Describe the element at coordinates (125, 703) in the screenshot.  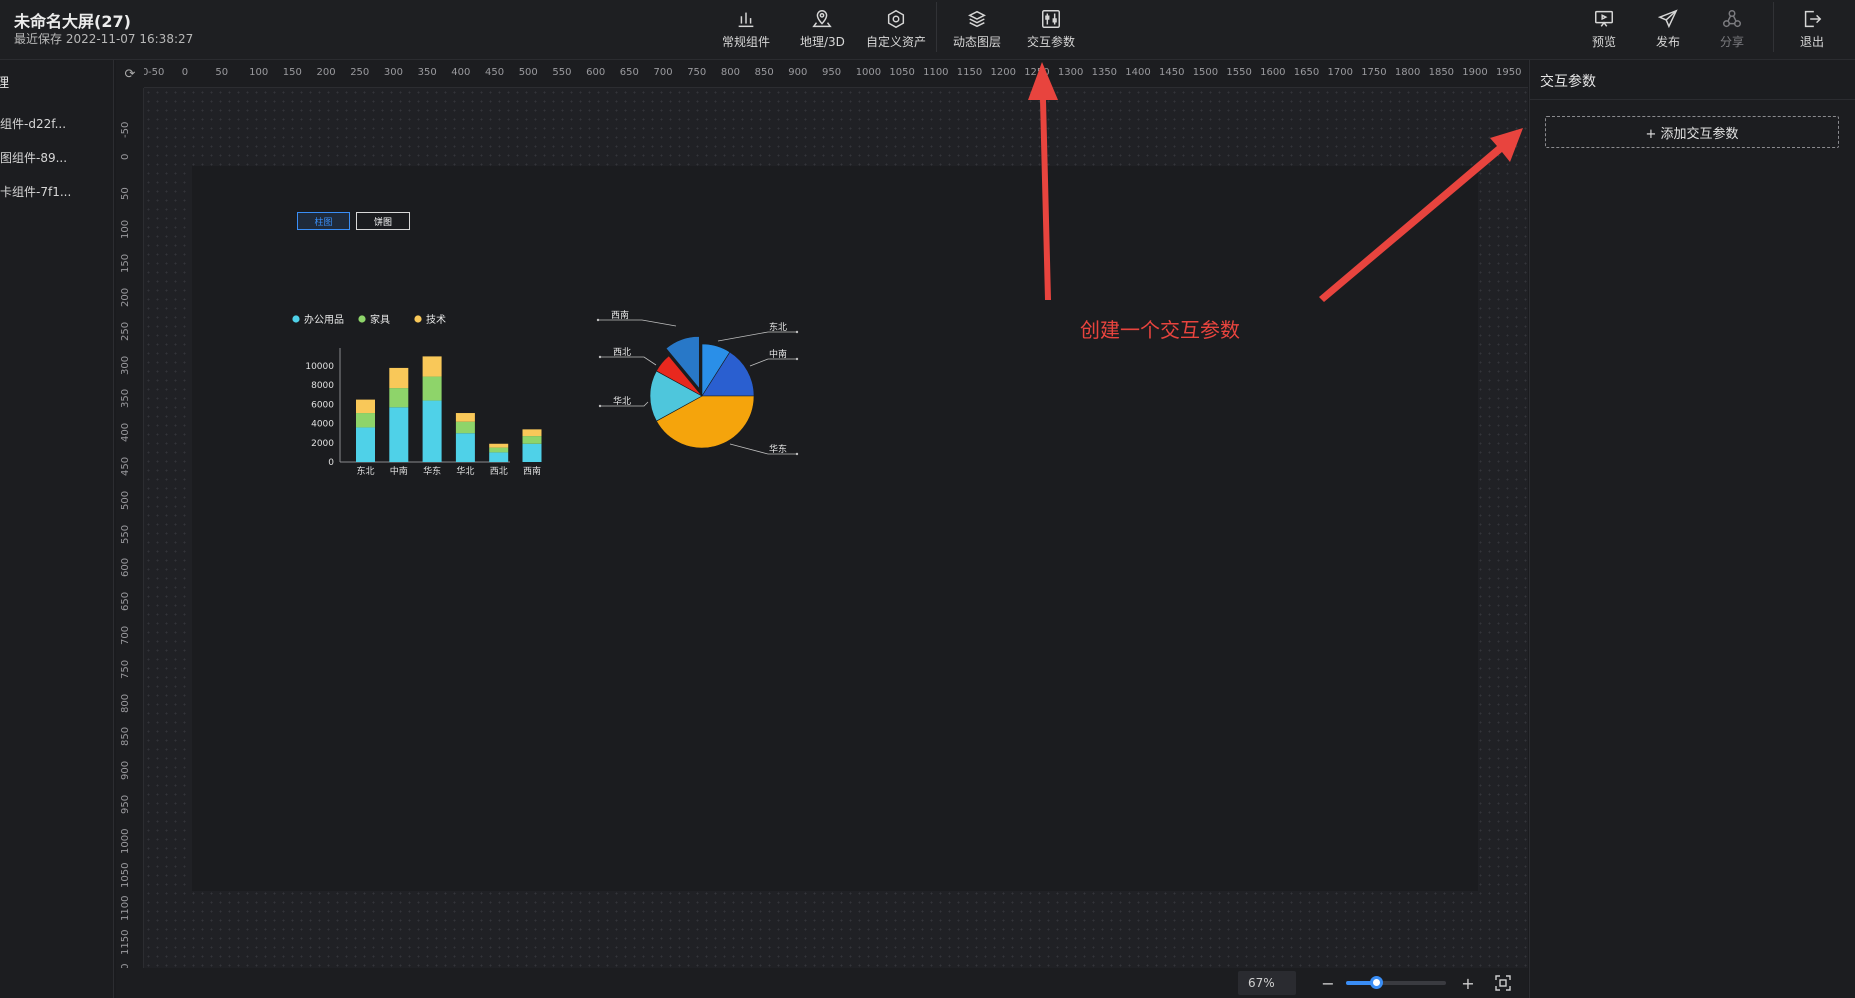
I see `ruler-tick: 800` at that location.